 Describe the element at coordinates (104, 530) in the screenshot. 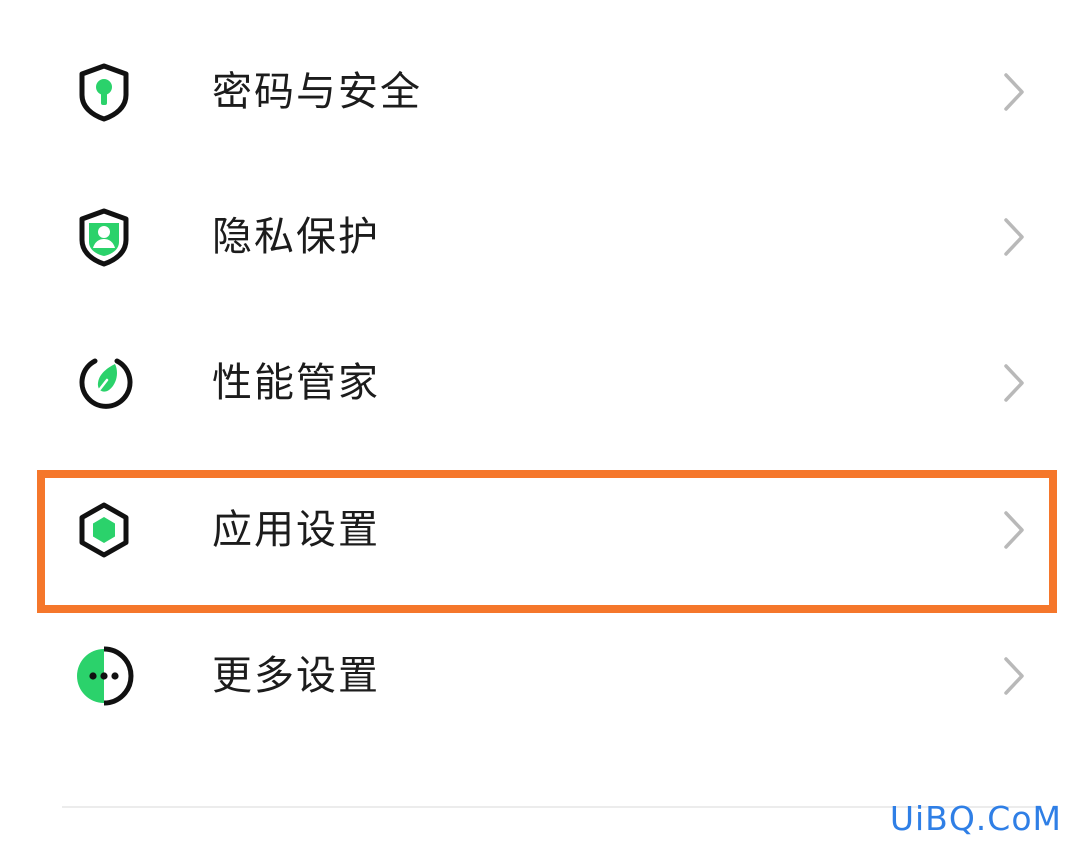

I see `hexagon-icon` at that location.